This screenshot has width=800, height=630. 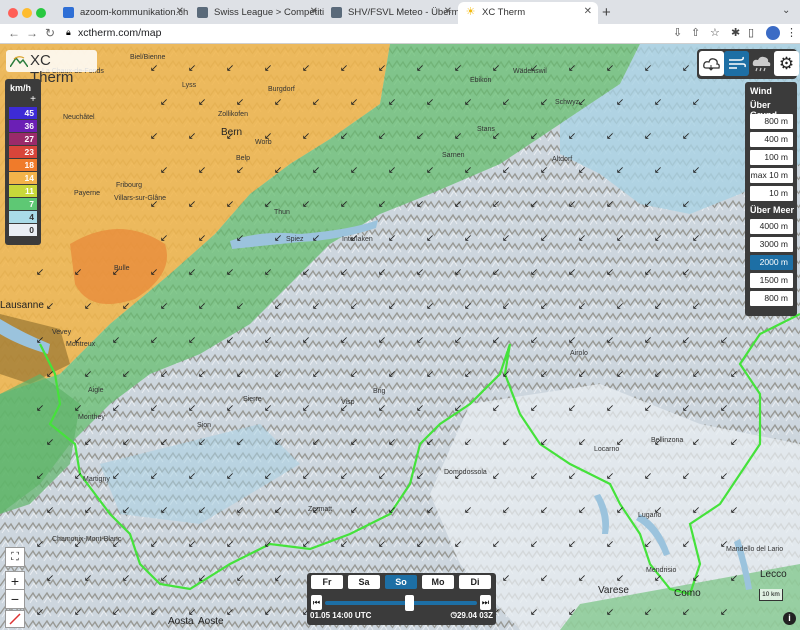 I want to click on share-icon: ⇧, so click(x=695, y=32).